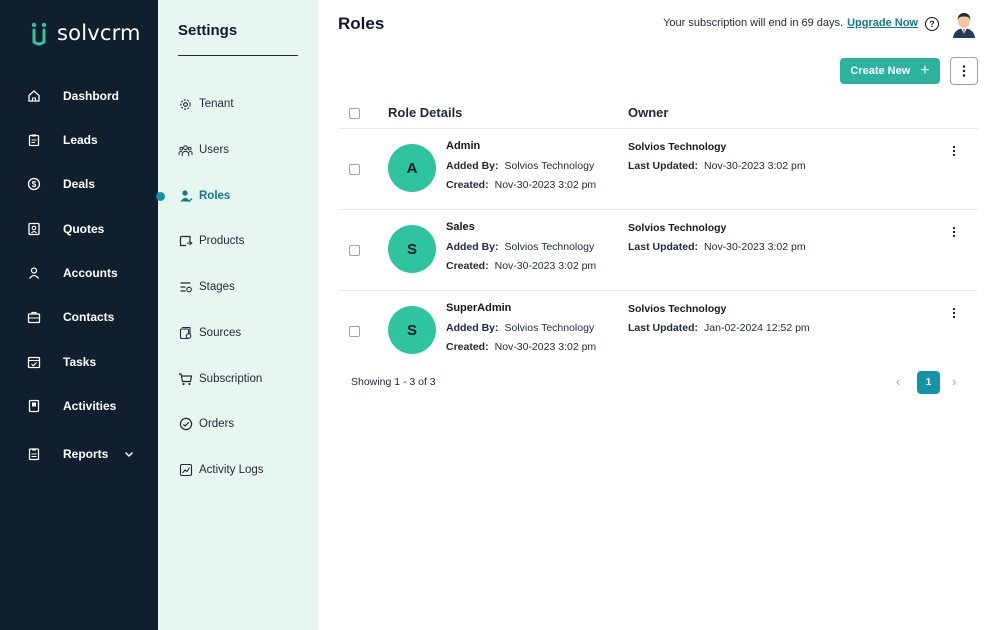  I want to click on create-new-button: Create New +, so click(890, 71).